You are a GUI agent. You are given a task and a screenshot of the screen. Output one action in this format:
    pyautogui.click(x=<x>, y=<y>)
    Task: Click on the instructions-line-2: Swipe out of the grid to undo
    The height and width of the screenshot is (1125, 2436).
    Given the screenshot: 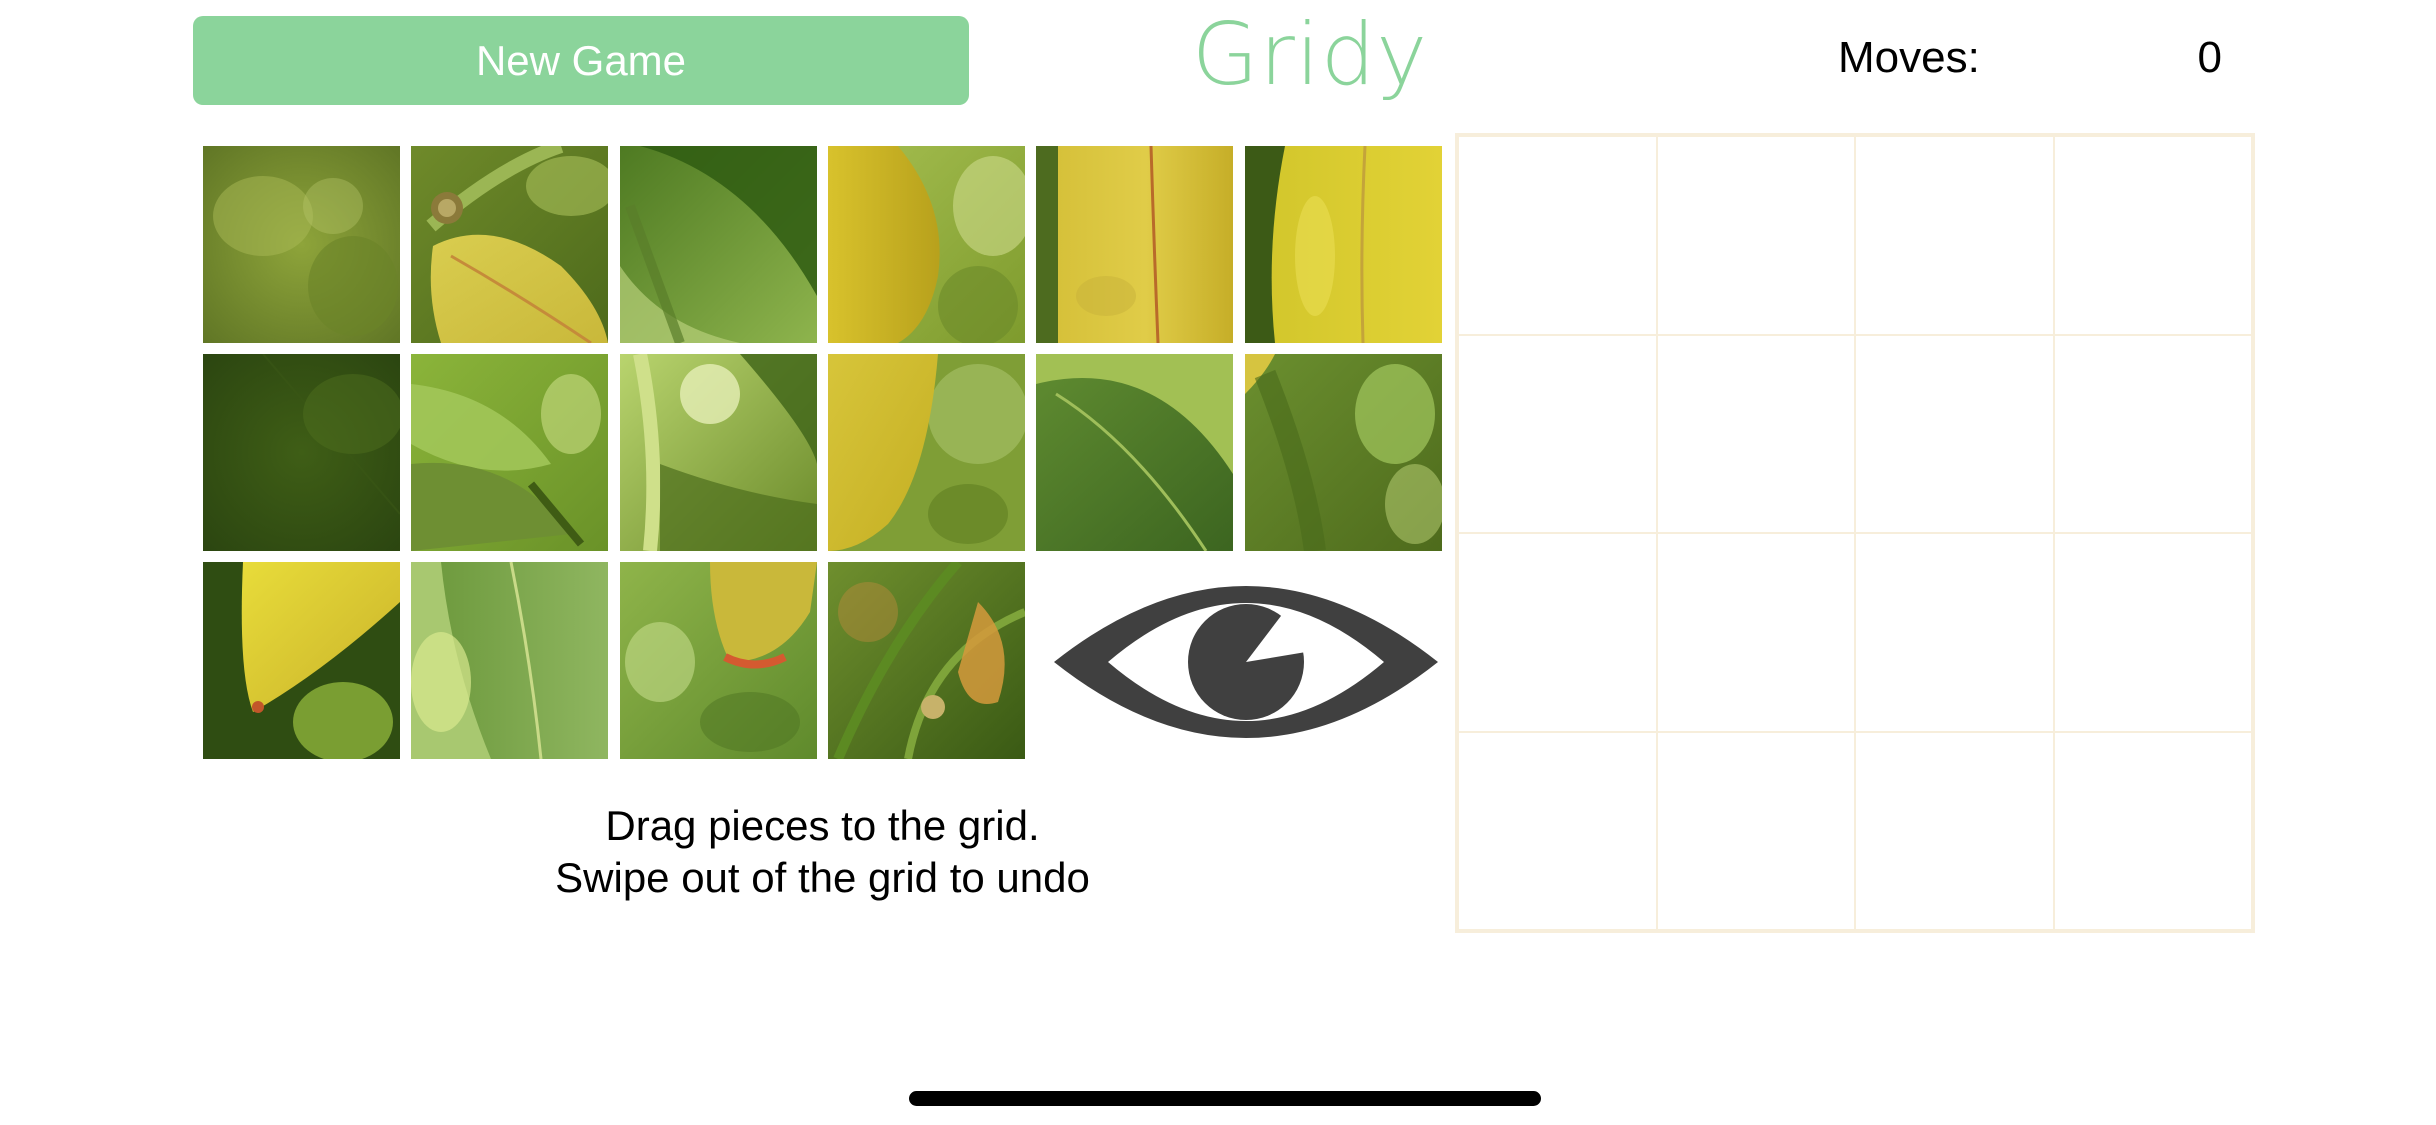 What is the action you would take?
    pyautogui.click(x=822, y=877)
    